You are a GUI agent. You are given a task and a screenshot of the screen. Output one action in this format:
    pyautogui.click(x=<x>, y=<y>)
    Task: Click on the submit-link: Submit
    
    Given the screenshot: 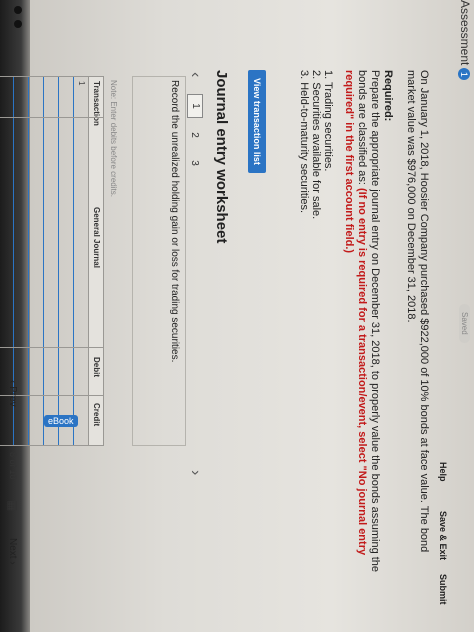 What is the action you would take?
    pyautogui.click(x=443, y=589)
    